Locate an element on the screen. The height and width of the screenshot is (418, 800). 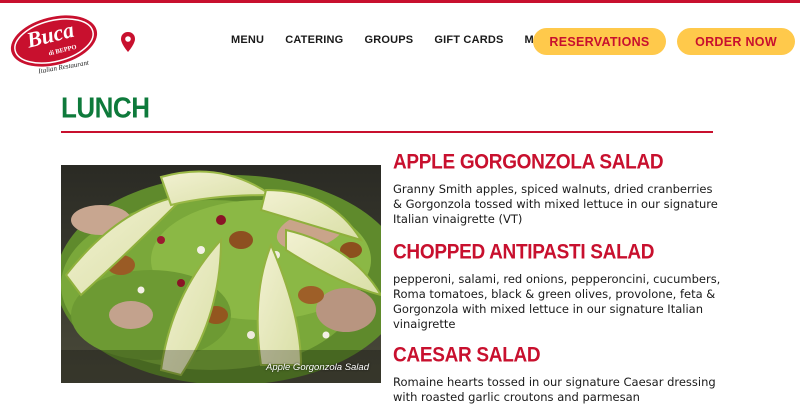
section-divider is located at coordinates (387, 132).